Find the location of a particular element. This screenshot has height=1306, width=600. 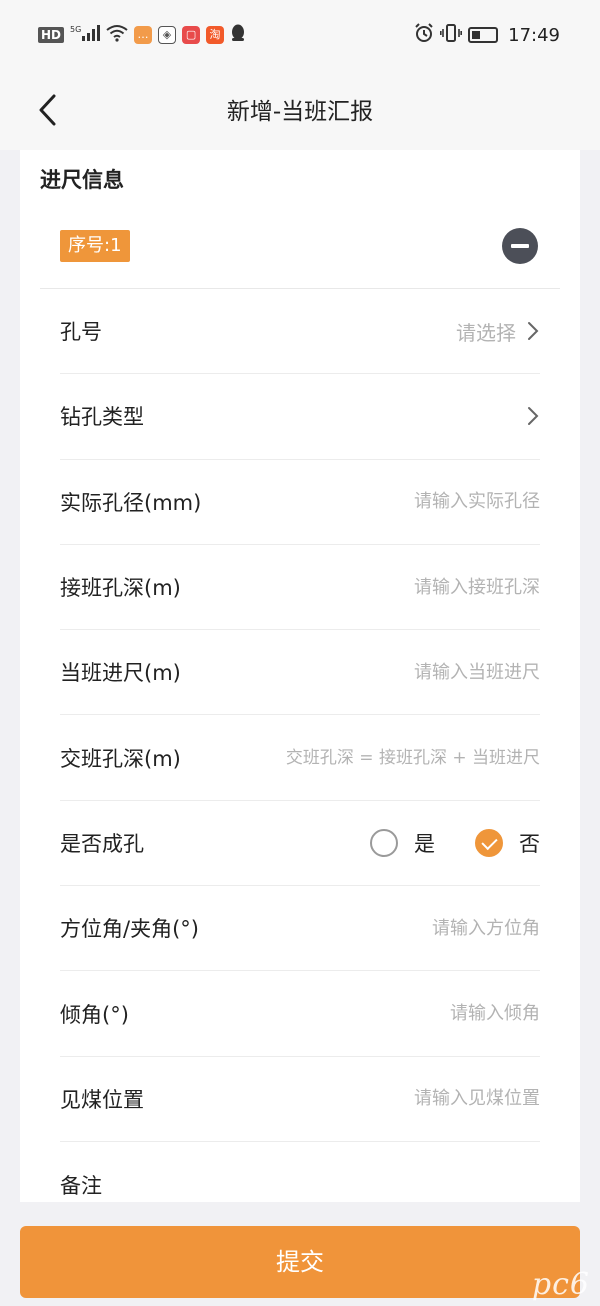

nav-bar: 新增-当班汇报 is located at coordinates (300, 110).